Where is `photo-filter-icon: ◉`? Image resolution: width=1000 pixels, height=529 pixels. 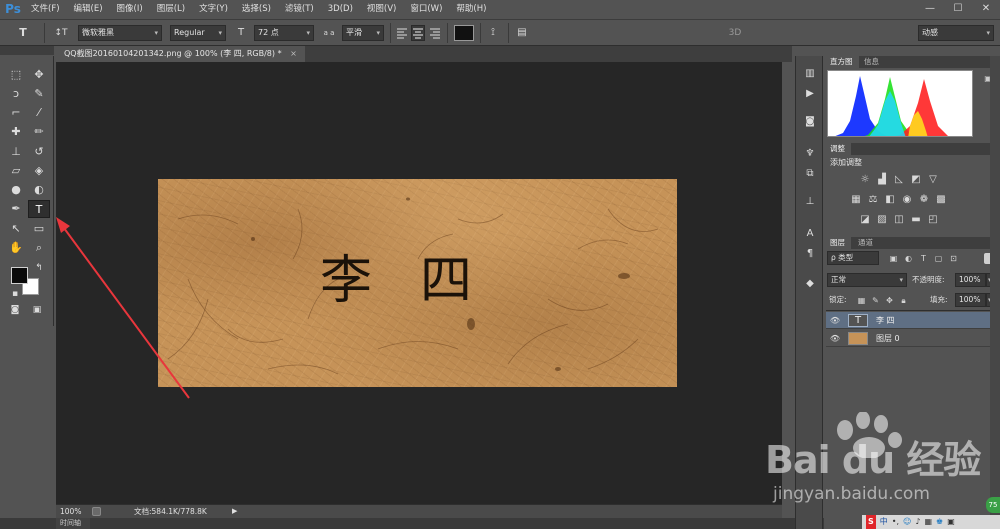 photo-filter-icon: ◉ is located at coordinates (907, 200).